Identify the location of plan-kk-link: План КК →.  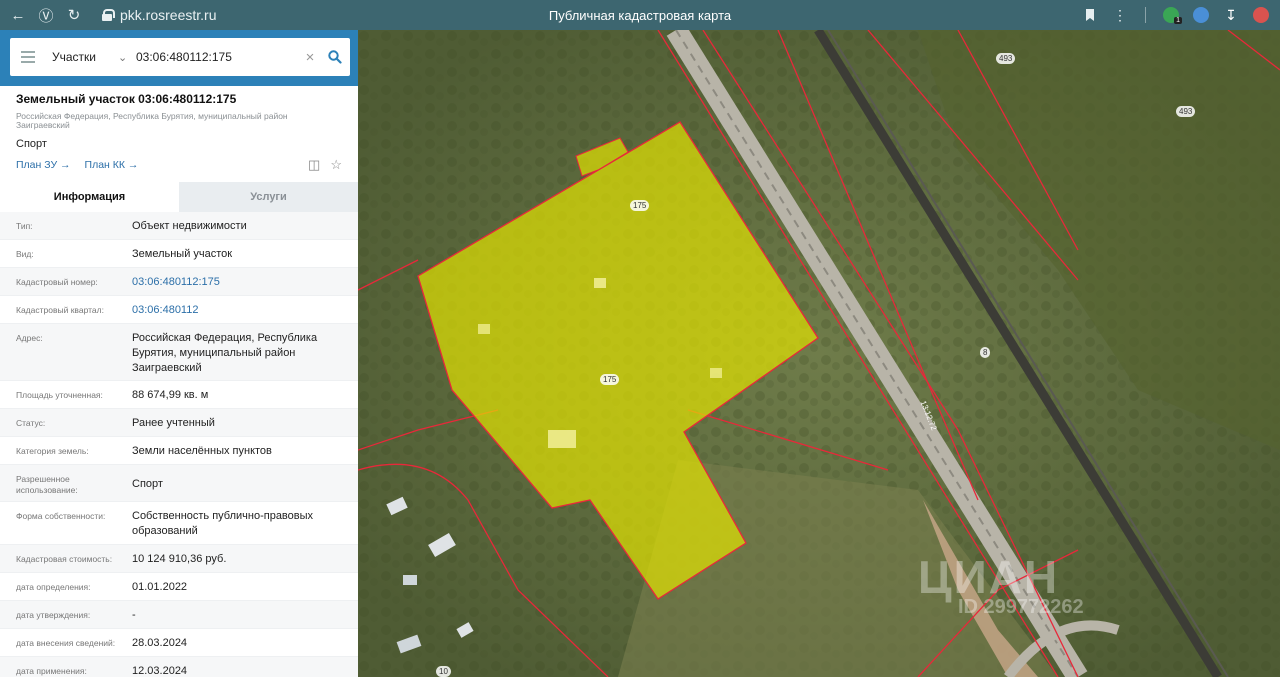
(112, 165).